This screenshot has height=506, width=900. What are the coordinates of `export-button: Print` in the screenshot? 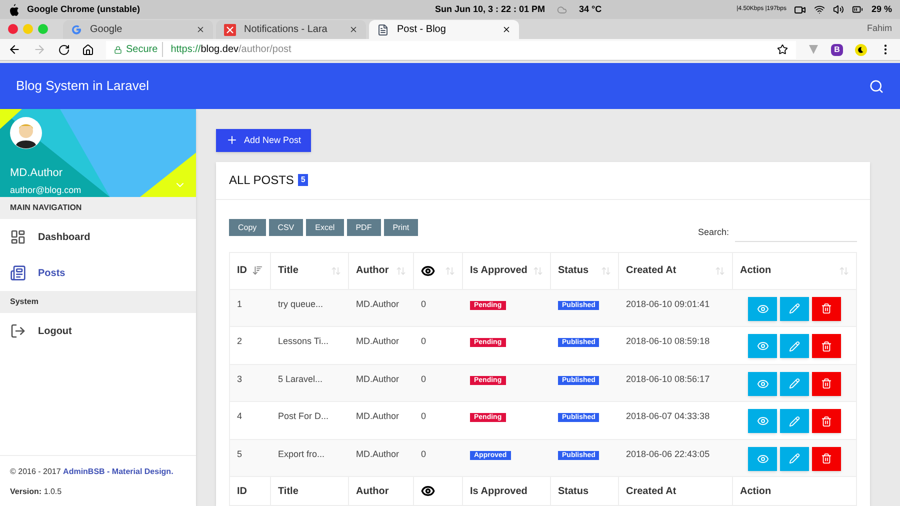 It's located at (401, 227).